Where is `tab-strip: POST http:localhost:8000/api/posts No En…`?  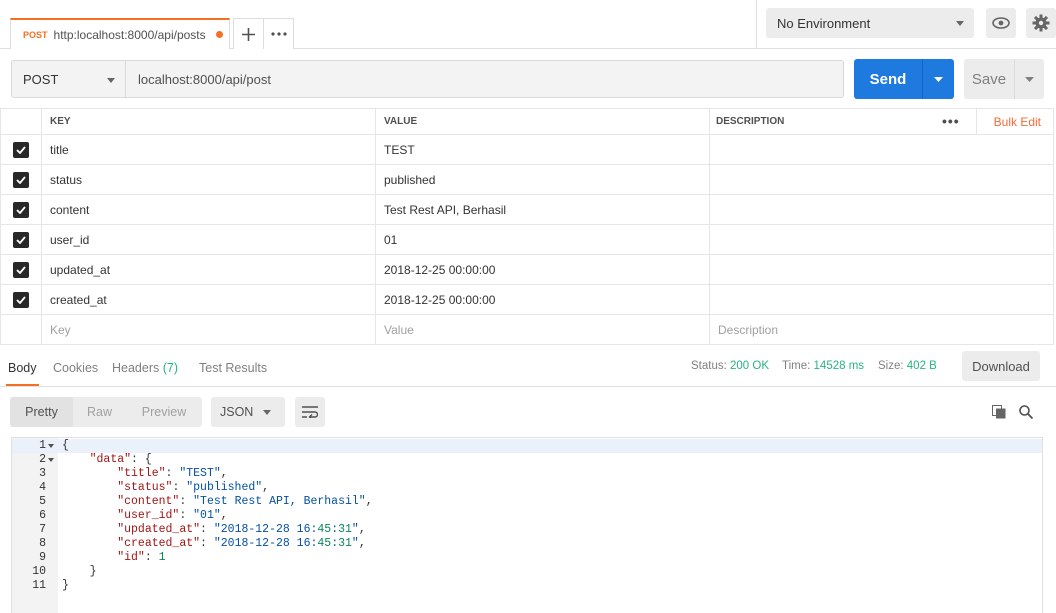 tab-strip: POST http:localhost:8000/api/posts No En… is located at coordinates (528, 24).